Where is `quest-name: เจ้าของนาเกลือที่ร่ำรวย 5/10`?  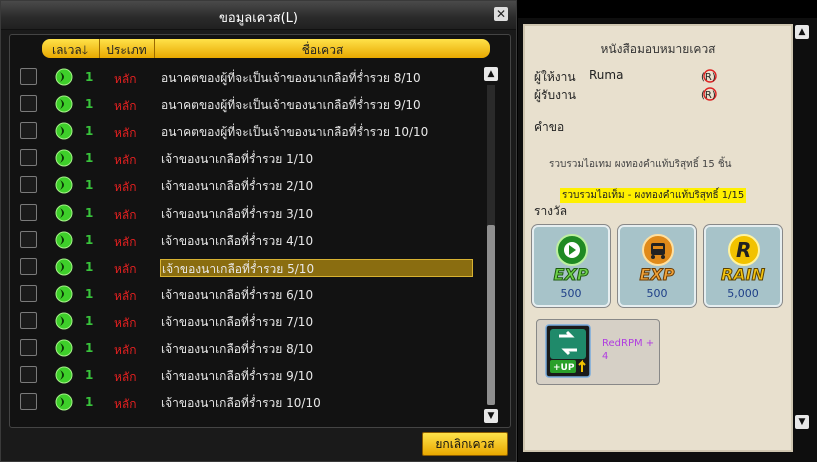
quest-name: เจ้าของนาเกลือที่ร่ำรวย 5/10 is located at coordinates (316, 267).